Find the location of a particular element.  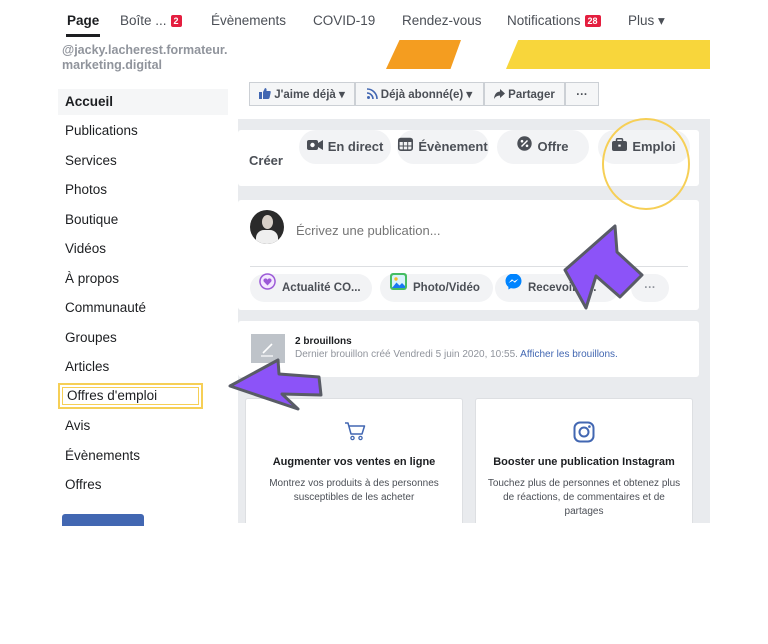

tab-events: Évènements is located at coordinates (248, 20).